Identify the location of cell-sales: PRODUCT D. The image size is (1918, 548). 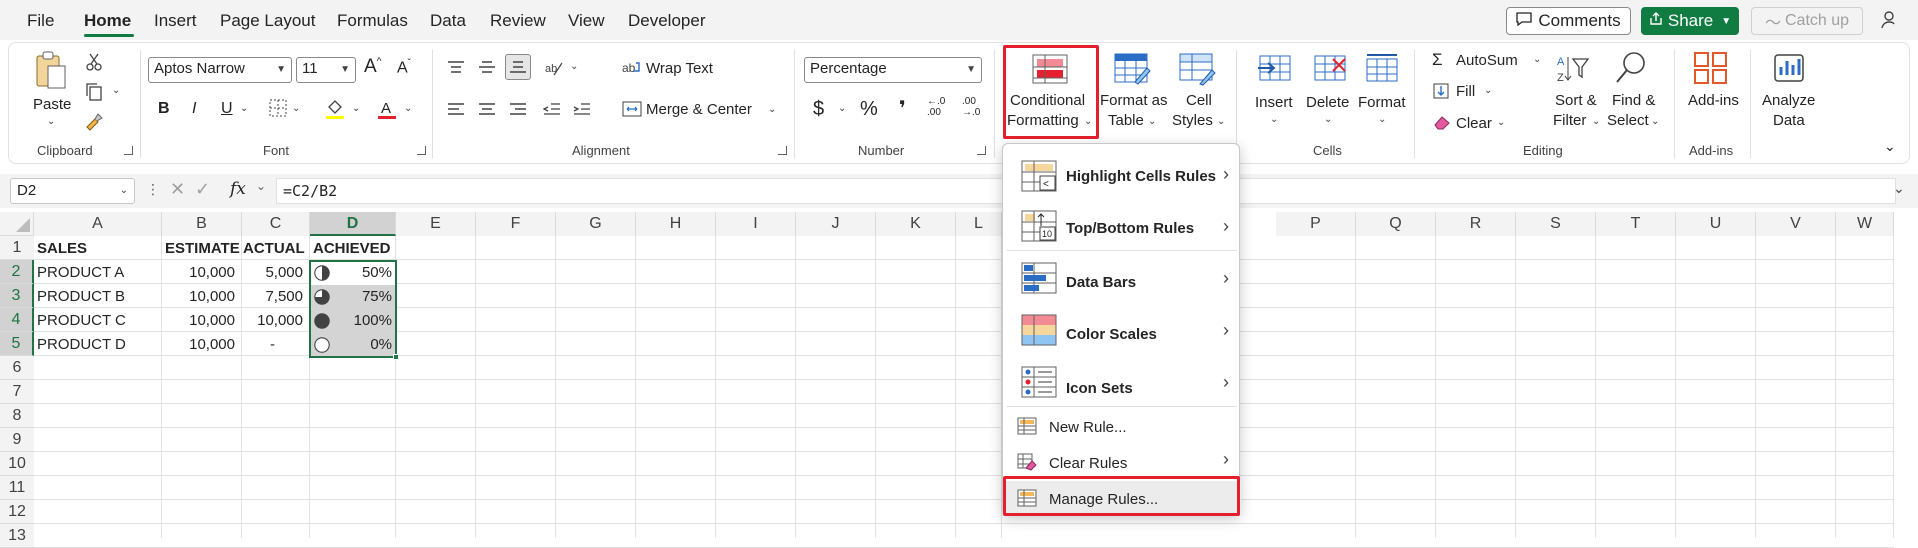
(98, 345).